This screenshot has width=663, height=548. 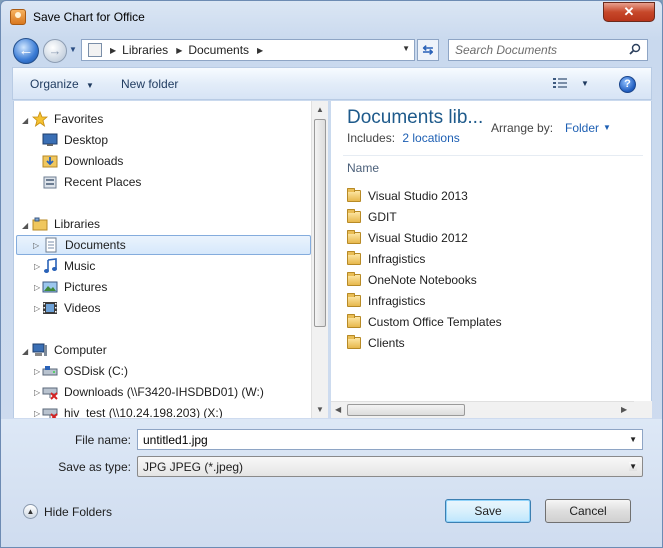 I want to click on folder-row: Clients, so click(x=376, y=343).